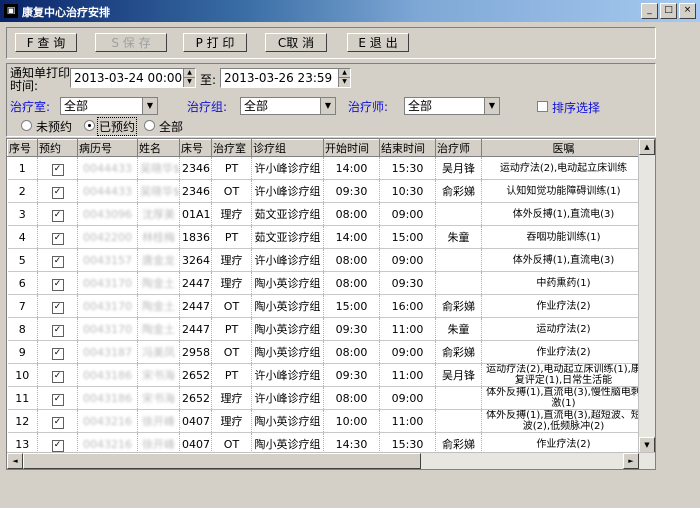  Describe the element at coordinates (563, 421) in the screenshot. I see `cell-order: 体外反搏(1),直流电(3),超短波、短波(2),低频脉冲(2)` at that location.